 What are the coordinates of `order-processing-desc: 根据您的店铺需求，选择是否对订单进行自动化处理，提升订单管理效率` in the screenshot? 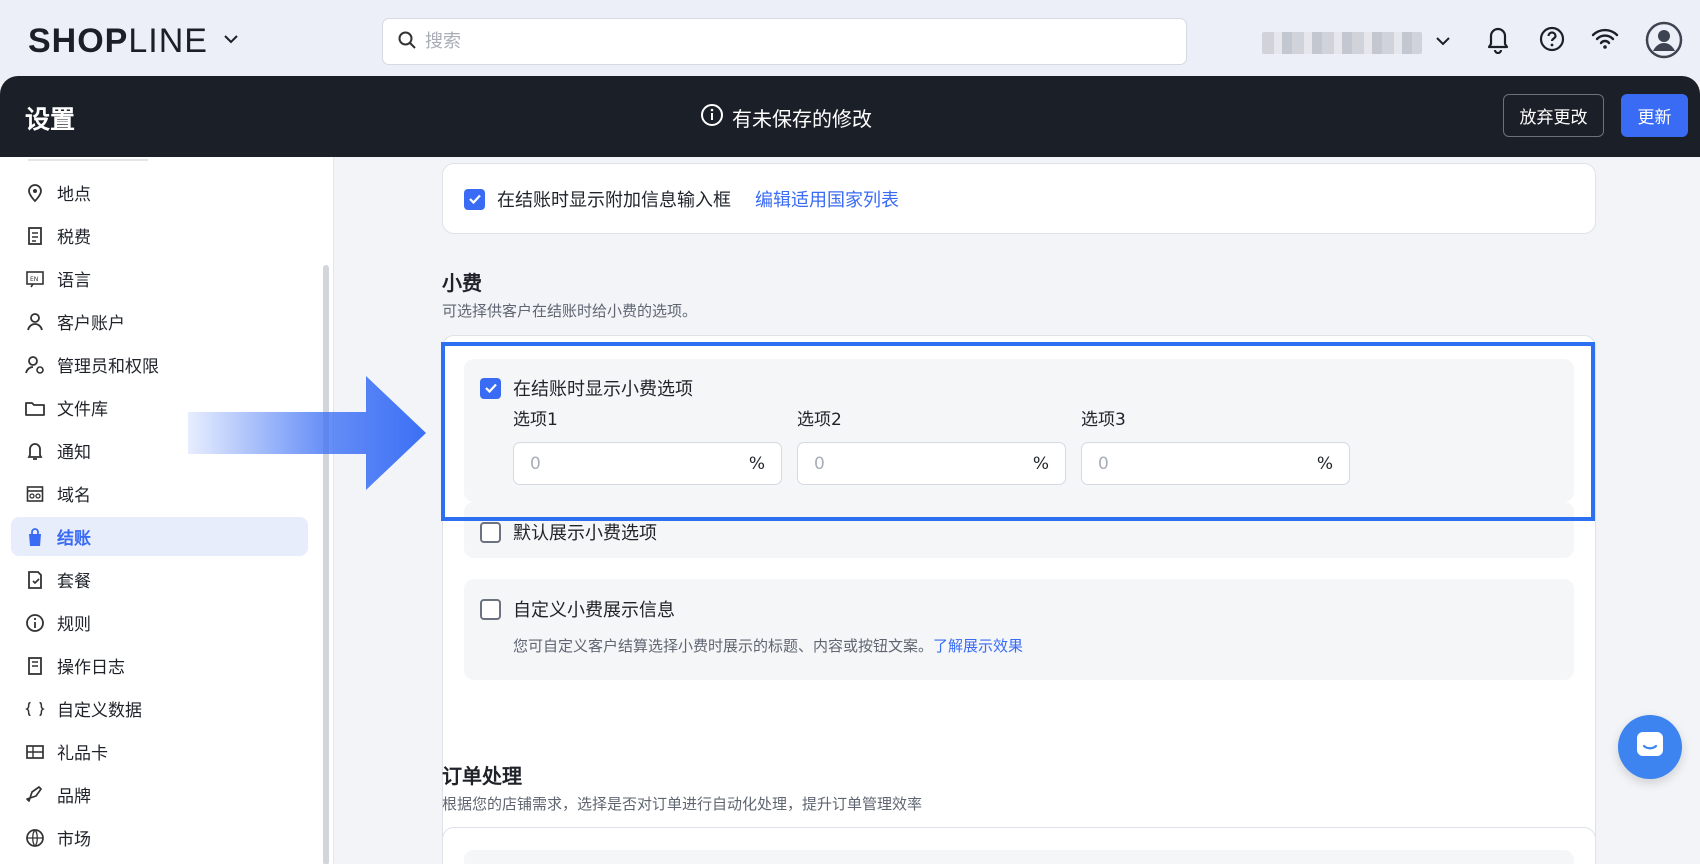 It's located at (682, 804).